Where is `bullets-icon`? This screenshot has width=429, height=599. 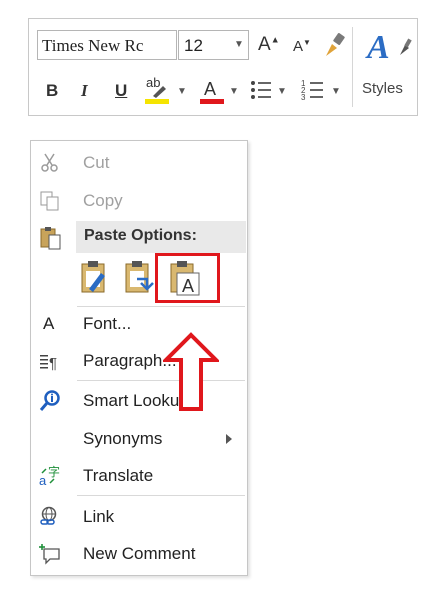
bullets-icon is located at coordinates (261, 90).